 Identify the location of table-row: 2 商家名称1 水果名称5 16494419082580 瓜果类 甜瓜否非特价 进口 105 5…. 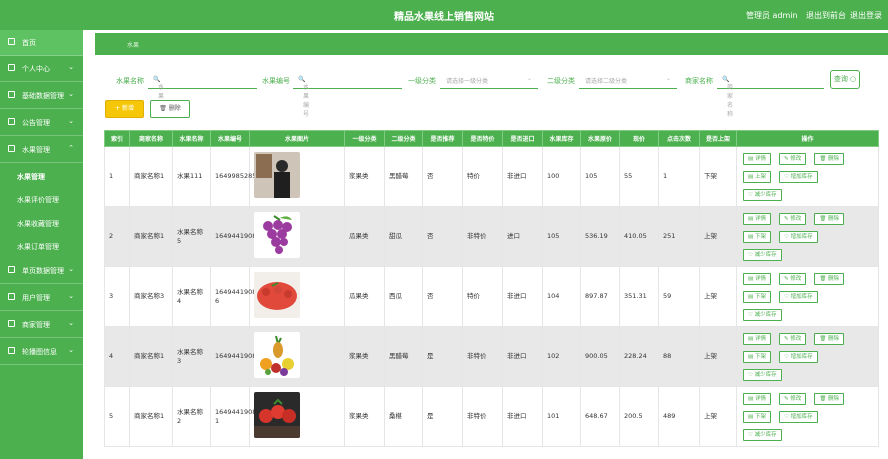
(491, 236).